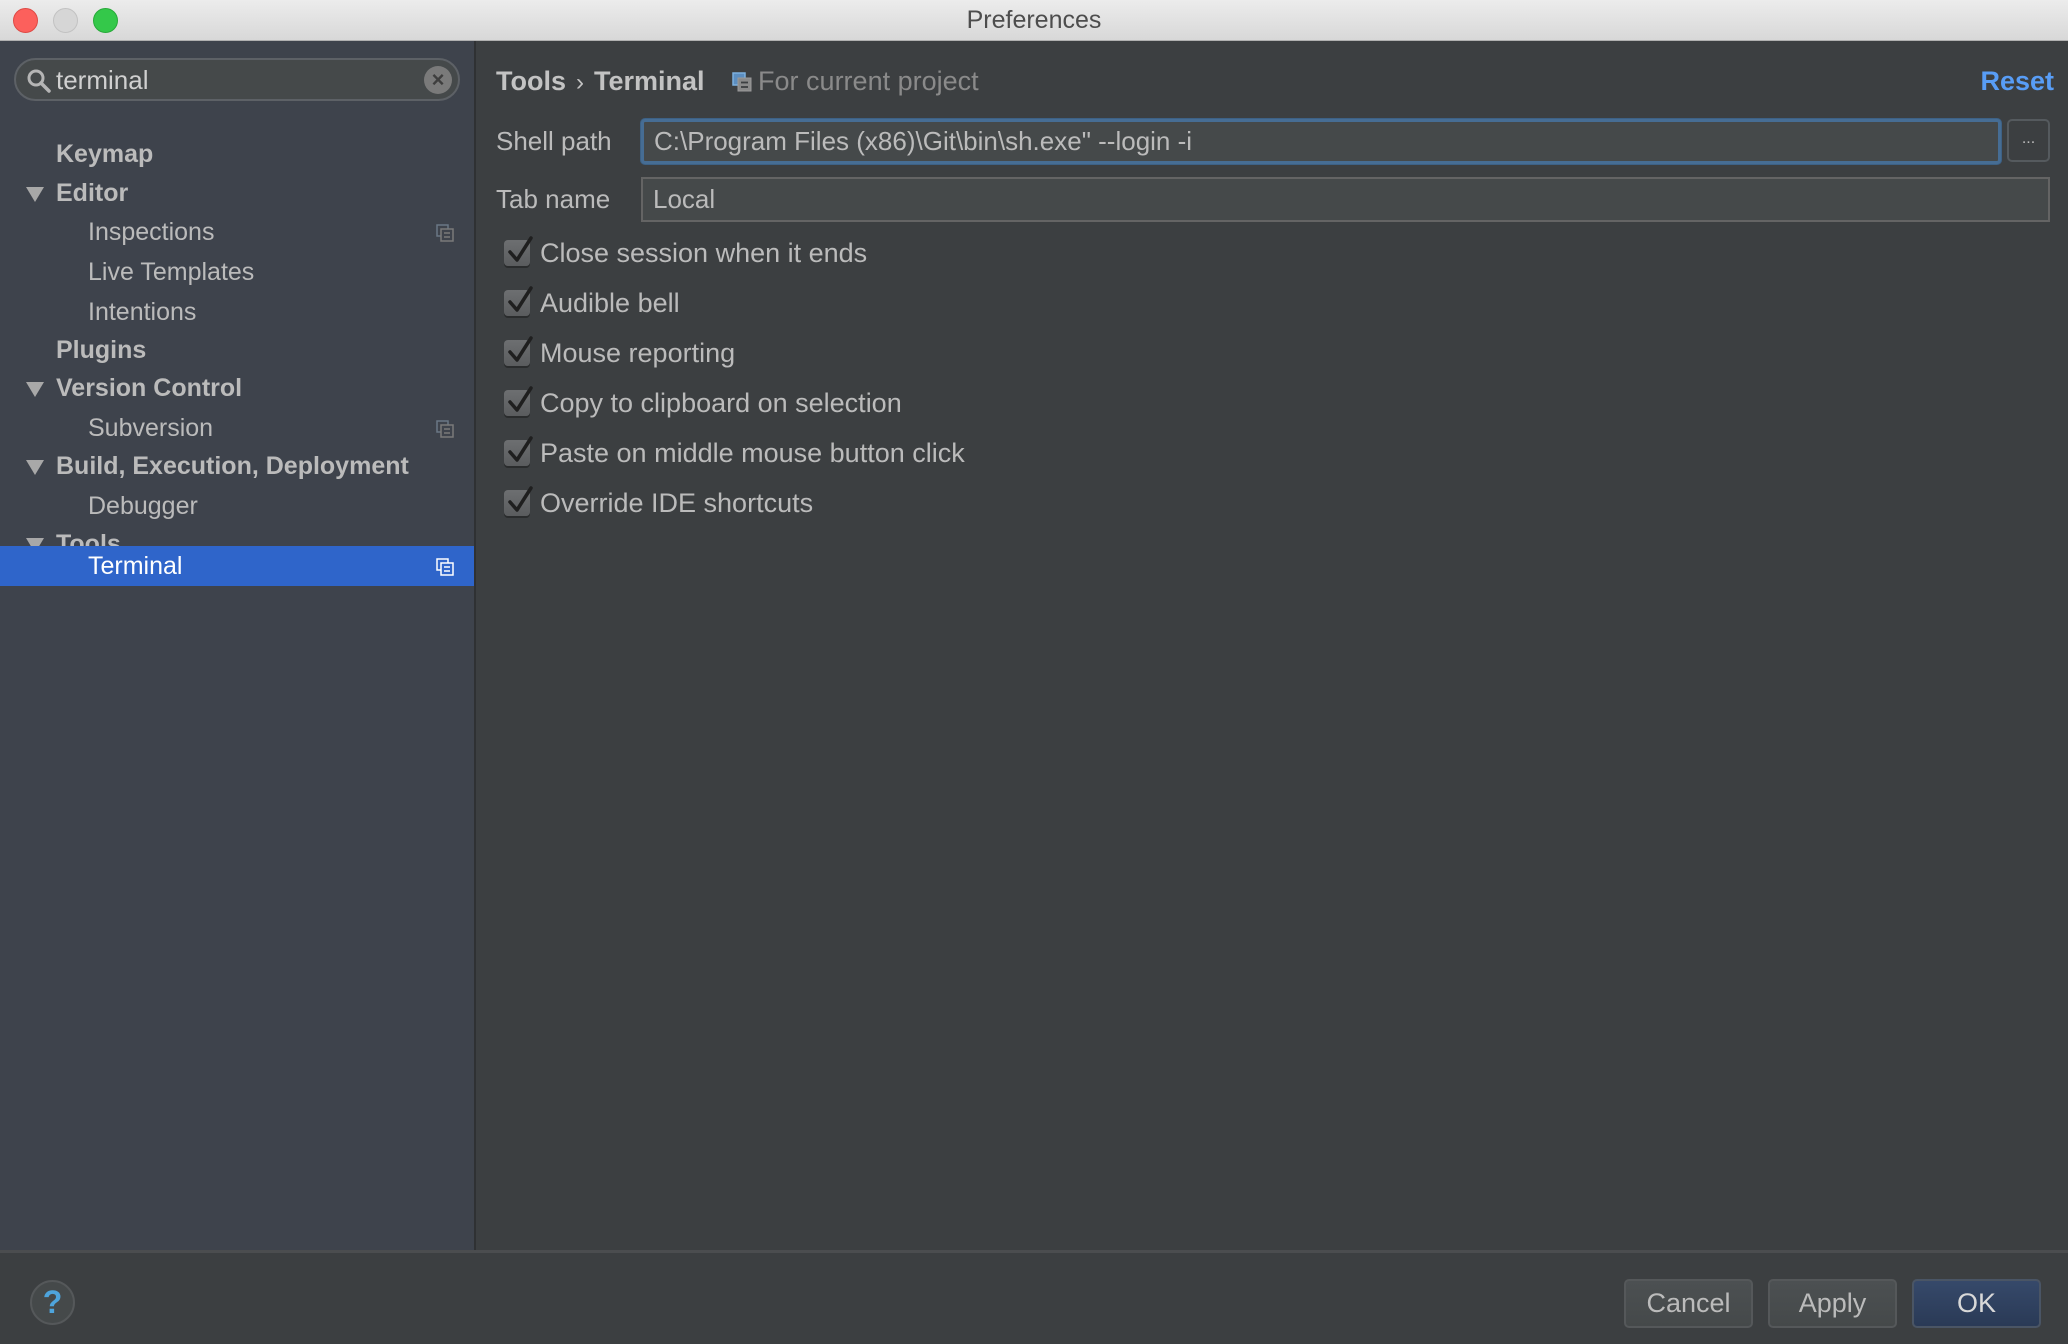  What do you see at coordinates (553, 199) in the screenshot?
I see `tab-name-label: Tab name` at bounding box center [553, 199].